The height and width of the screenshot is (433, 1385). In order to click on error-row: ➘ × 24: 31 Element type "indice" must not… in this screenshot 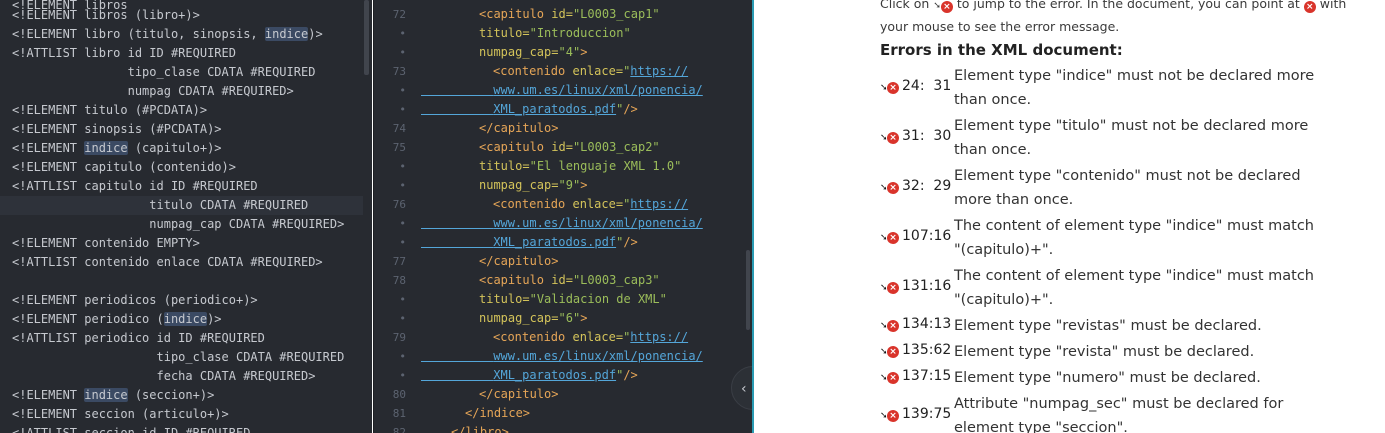, I will do `click(1100, 88)`.